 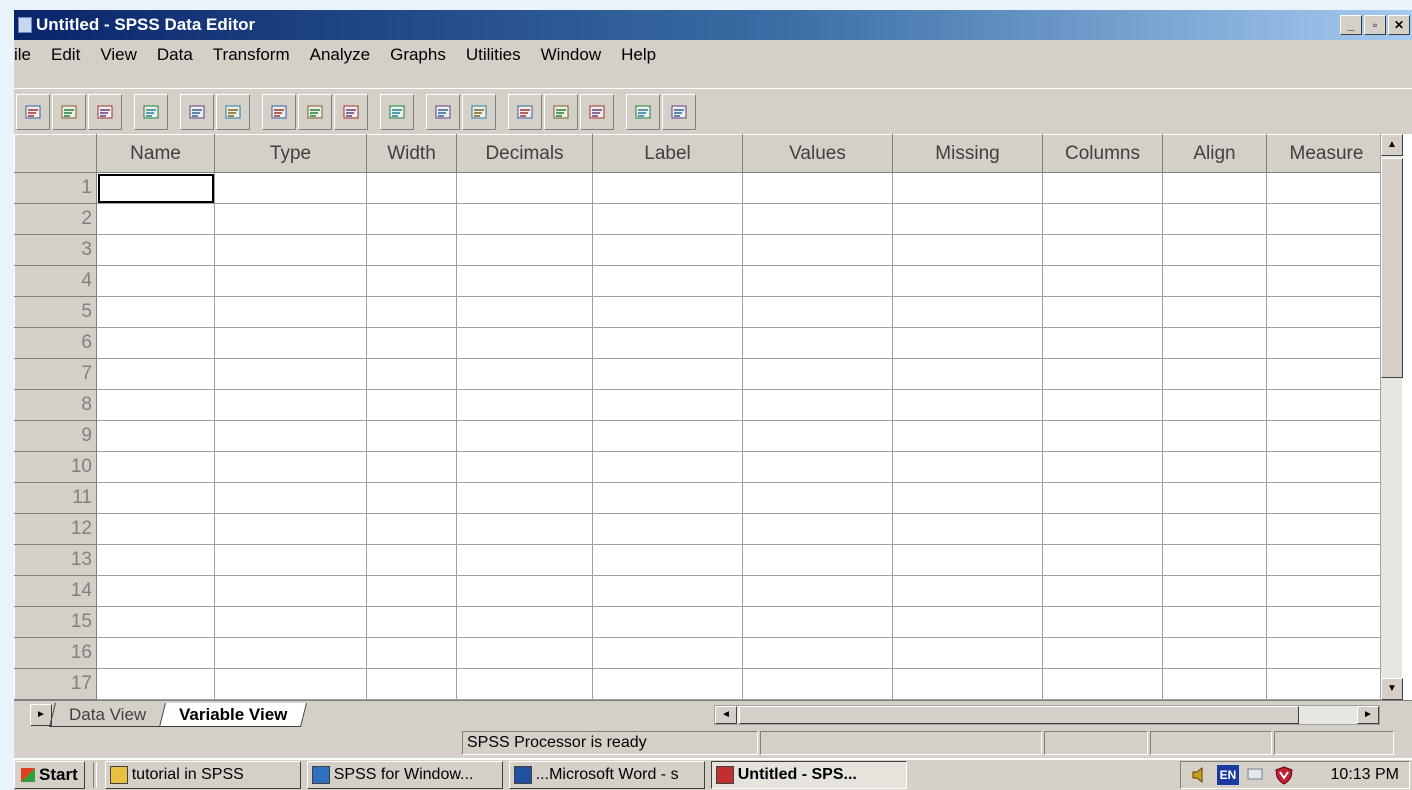 I want to click on row-number: 10, so click(x=55, y=467).